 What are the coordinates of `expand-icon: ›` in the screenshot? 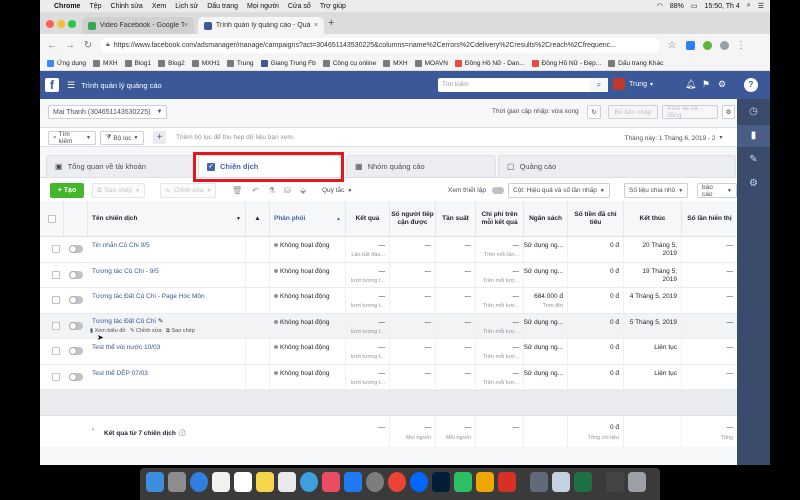 It's located at (93, 430).